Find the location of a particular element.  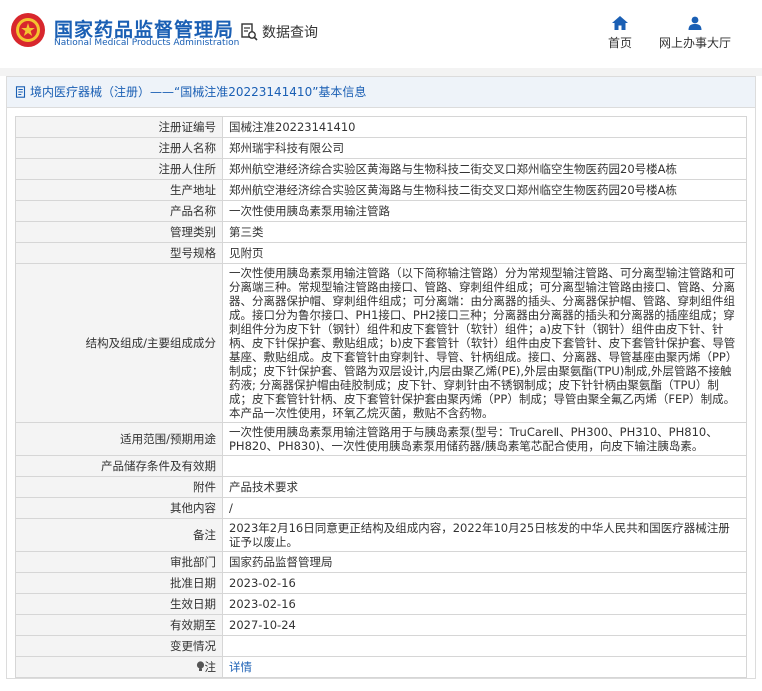

row-label-note: 注 is located at coordinates (119, 667).